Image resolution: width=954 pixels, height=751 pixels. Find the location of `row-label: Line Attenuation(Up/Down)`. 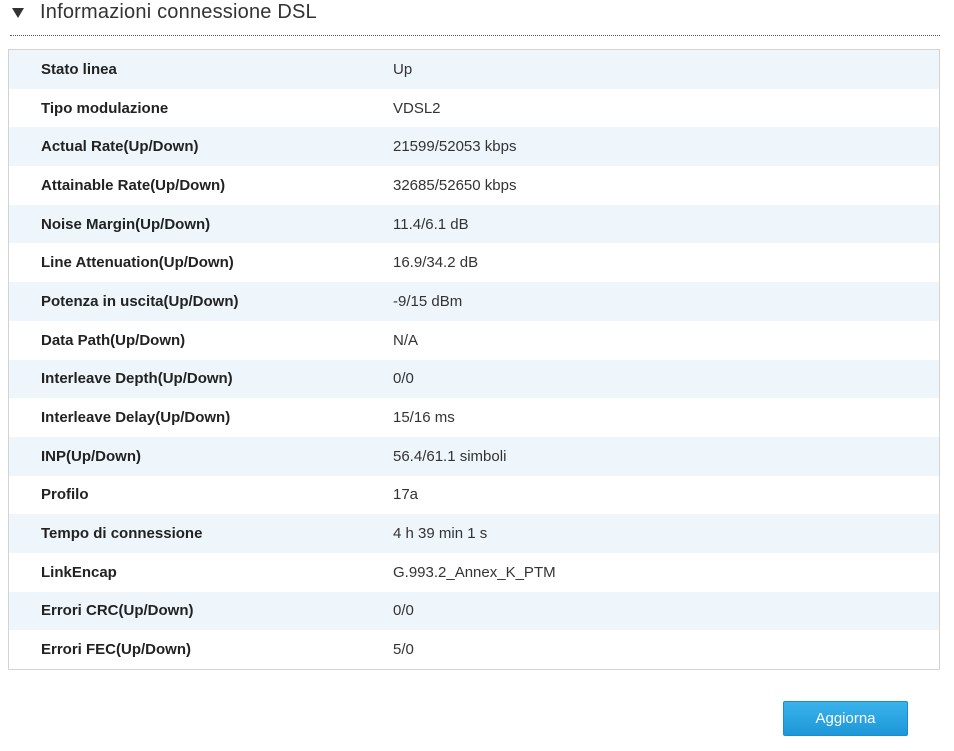

row-label: Line Attenuation(Up/Down) is located at coordinates (137, 263).